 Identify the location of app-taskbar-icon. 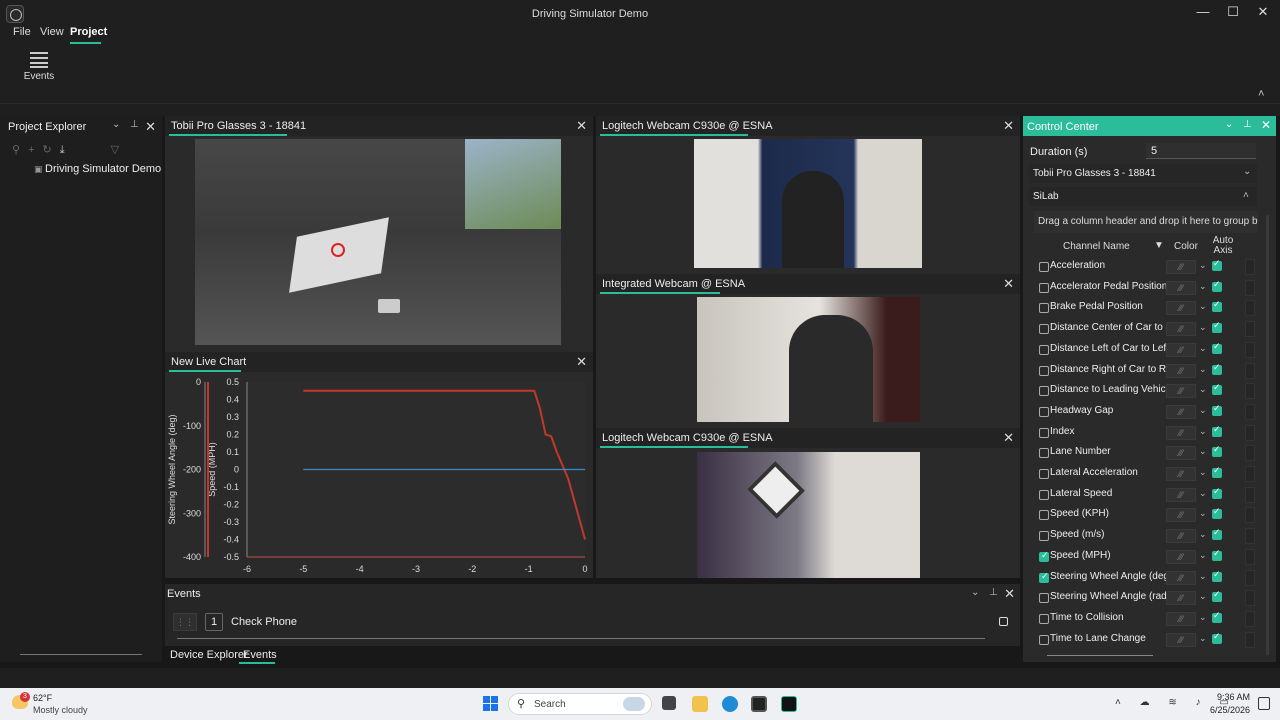
(759, 704).